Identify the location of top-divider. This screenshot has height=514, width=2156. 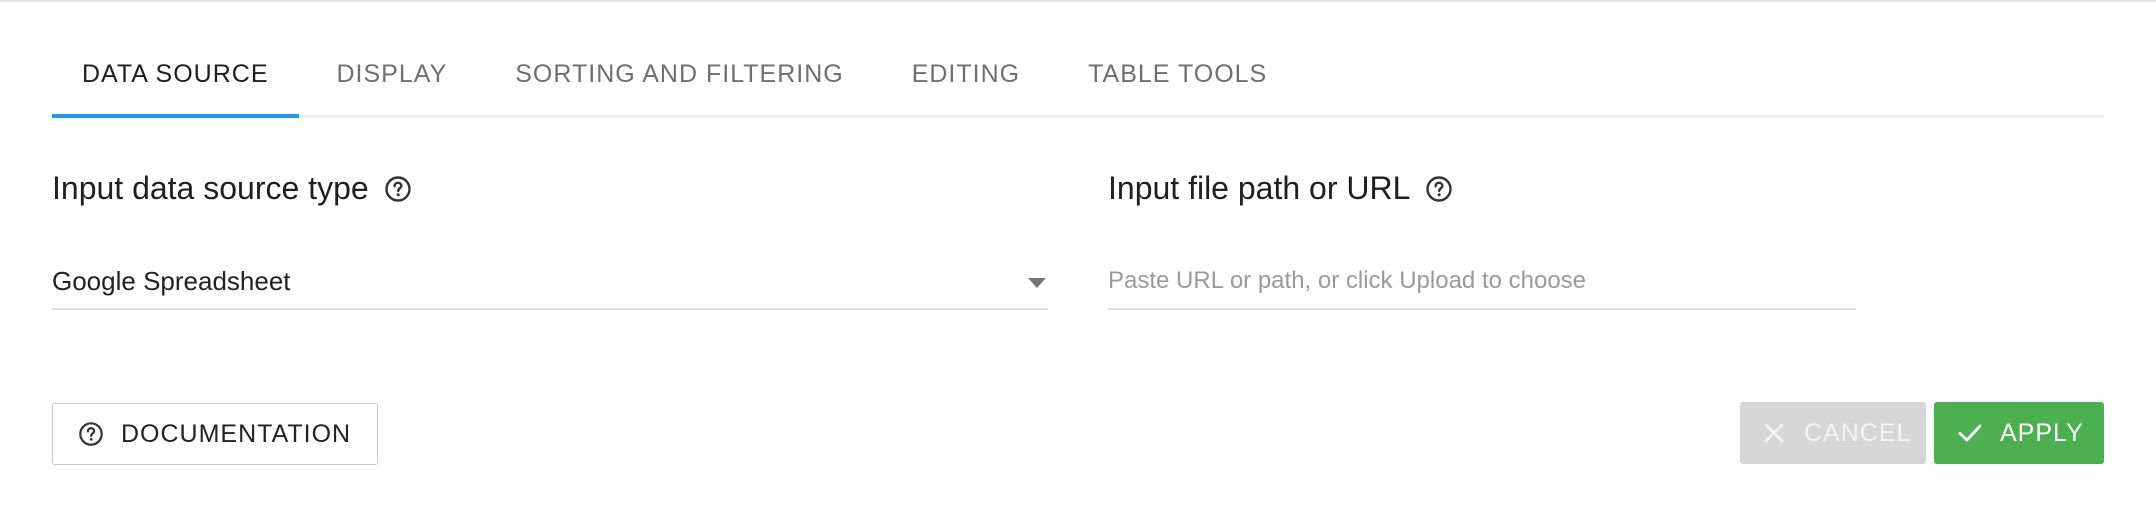
(1078, 1).